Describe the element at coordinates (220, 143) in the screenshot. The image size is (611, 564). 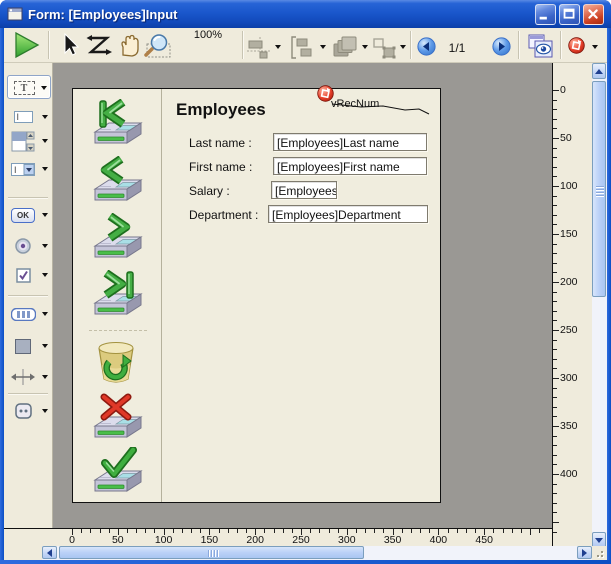
I see `field-label: Last name :` at that location.